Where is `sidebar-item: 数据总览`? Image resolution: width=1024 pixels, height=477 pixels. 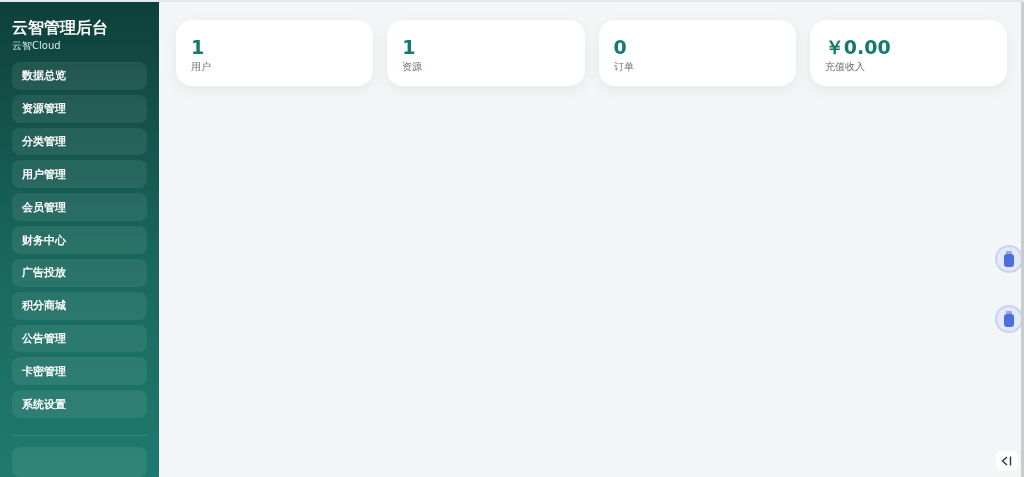 sidebar-item: 数据总览 is located at coordinates (79, 76).